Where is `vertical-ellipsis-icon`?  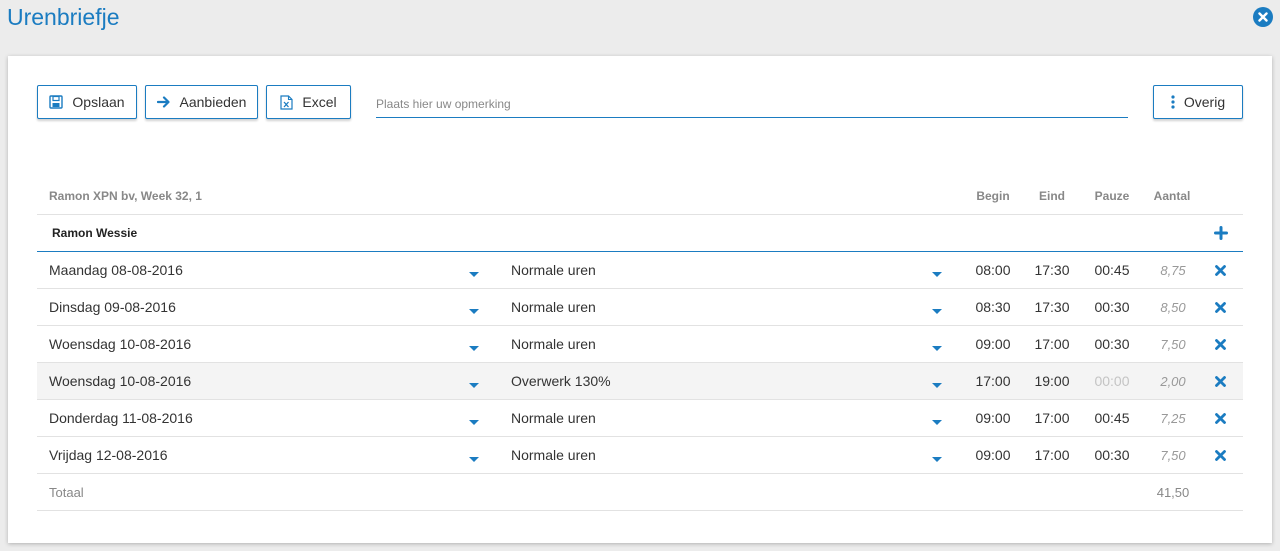
vertical-ellipsis-icon is located at coordinates (1173, 102).